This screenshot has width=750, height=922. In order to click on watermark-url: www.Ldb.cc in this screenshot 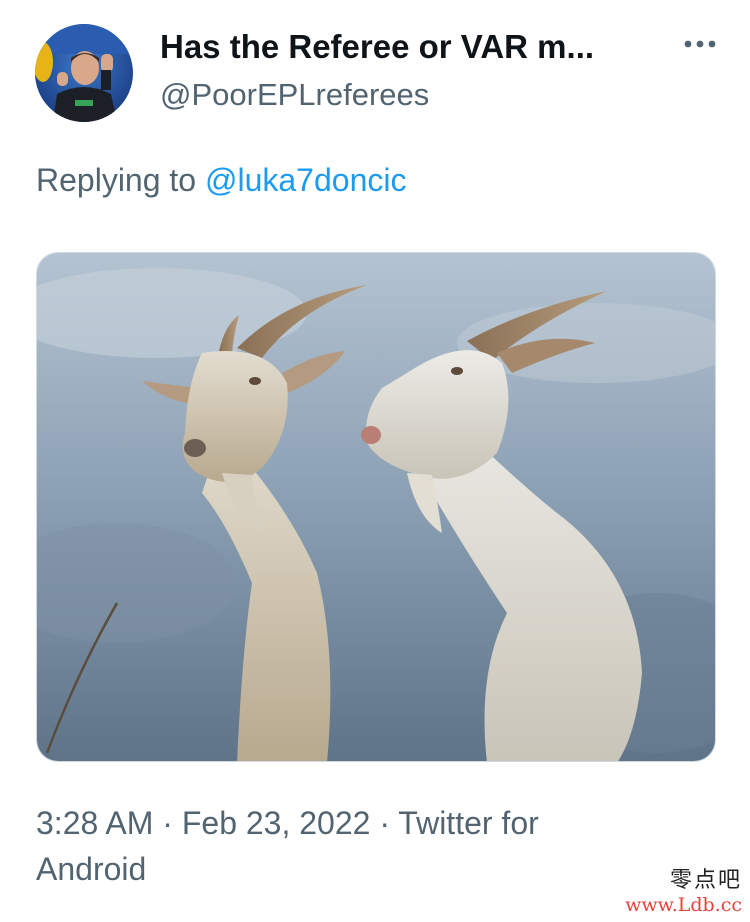, I will do `click(683, 905)`.